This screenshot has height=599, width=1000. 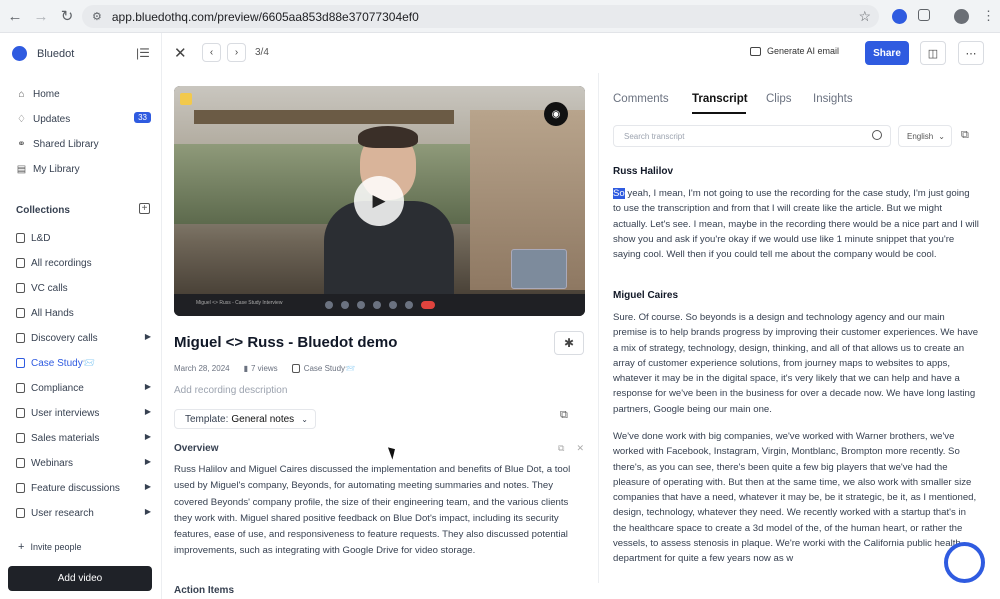 I want to click on chevron-down-icon: ⌄, so click(x=304, y=419).